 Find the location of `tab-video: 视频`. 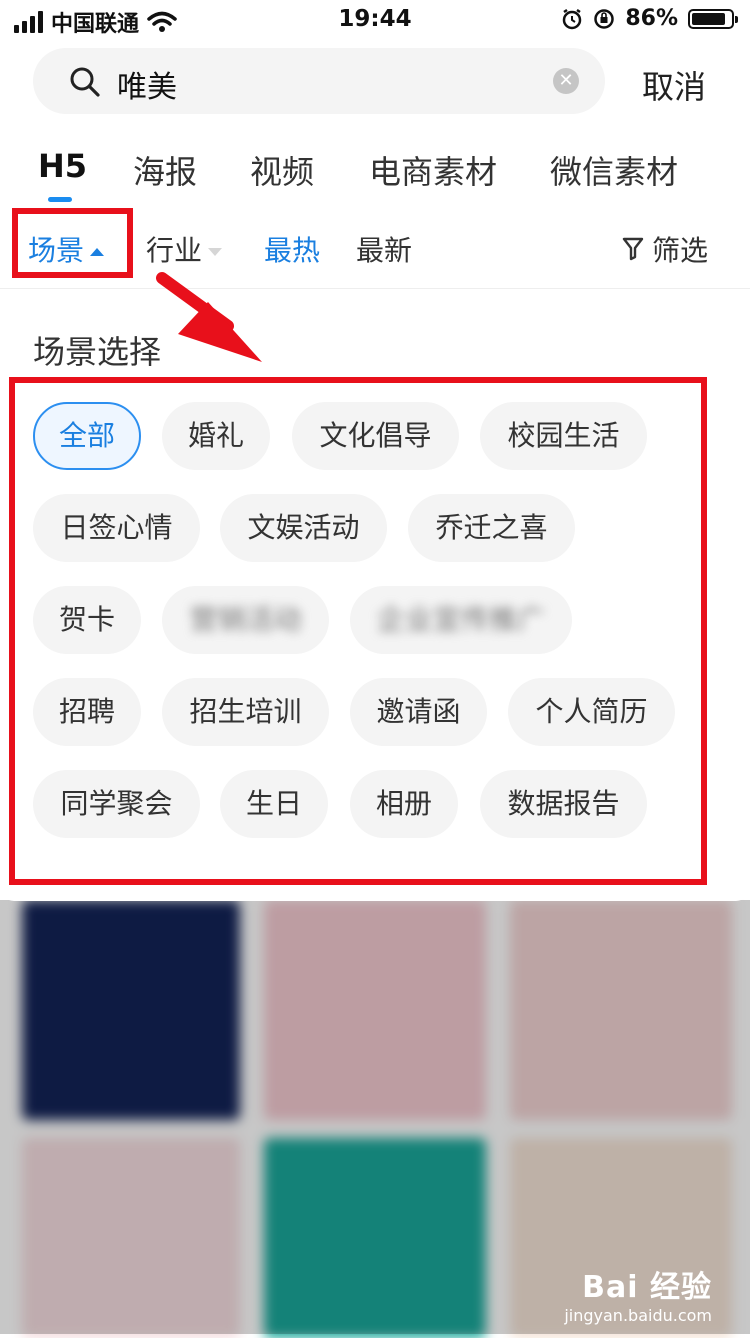

tab-video: 视频 is located at coordinates (282, 170).